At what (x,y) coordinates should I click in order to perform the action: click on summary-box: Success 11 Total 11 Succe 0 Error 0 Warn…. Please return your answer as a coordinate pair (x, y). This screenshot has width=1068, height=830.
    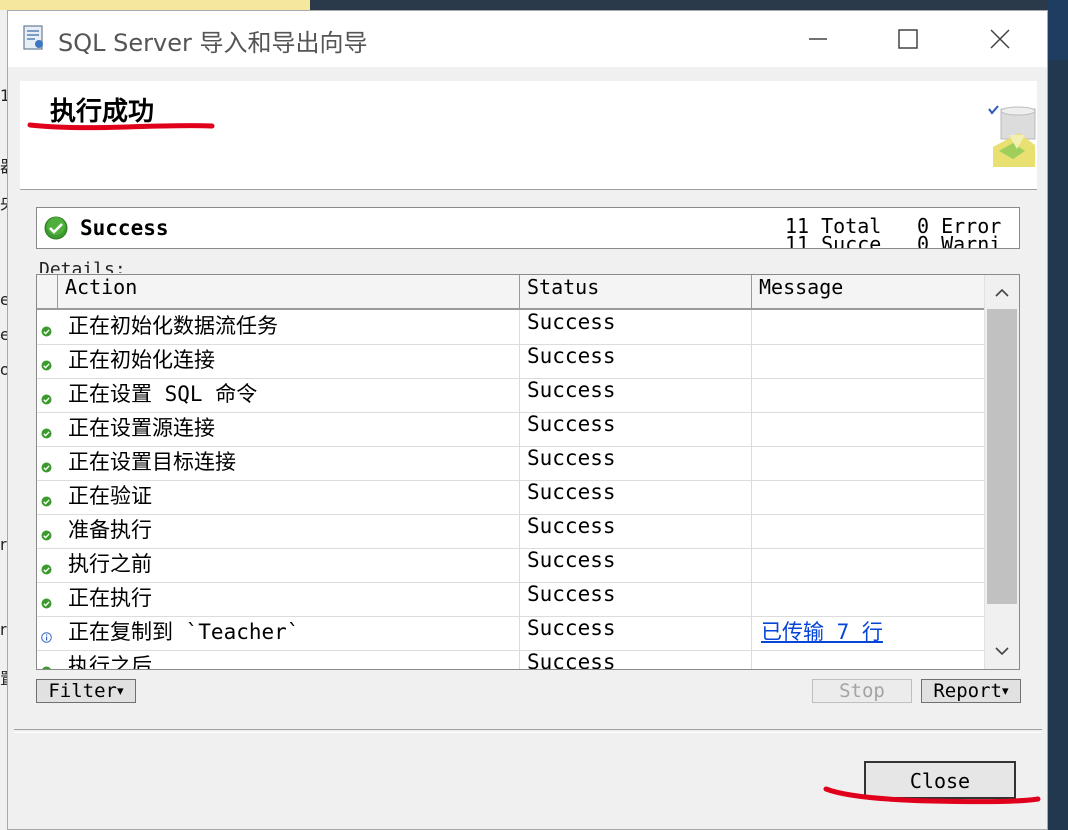
    Looking at the image, I should click on (528, 228).